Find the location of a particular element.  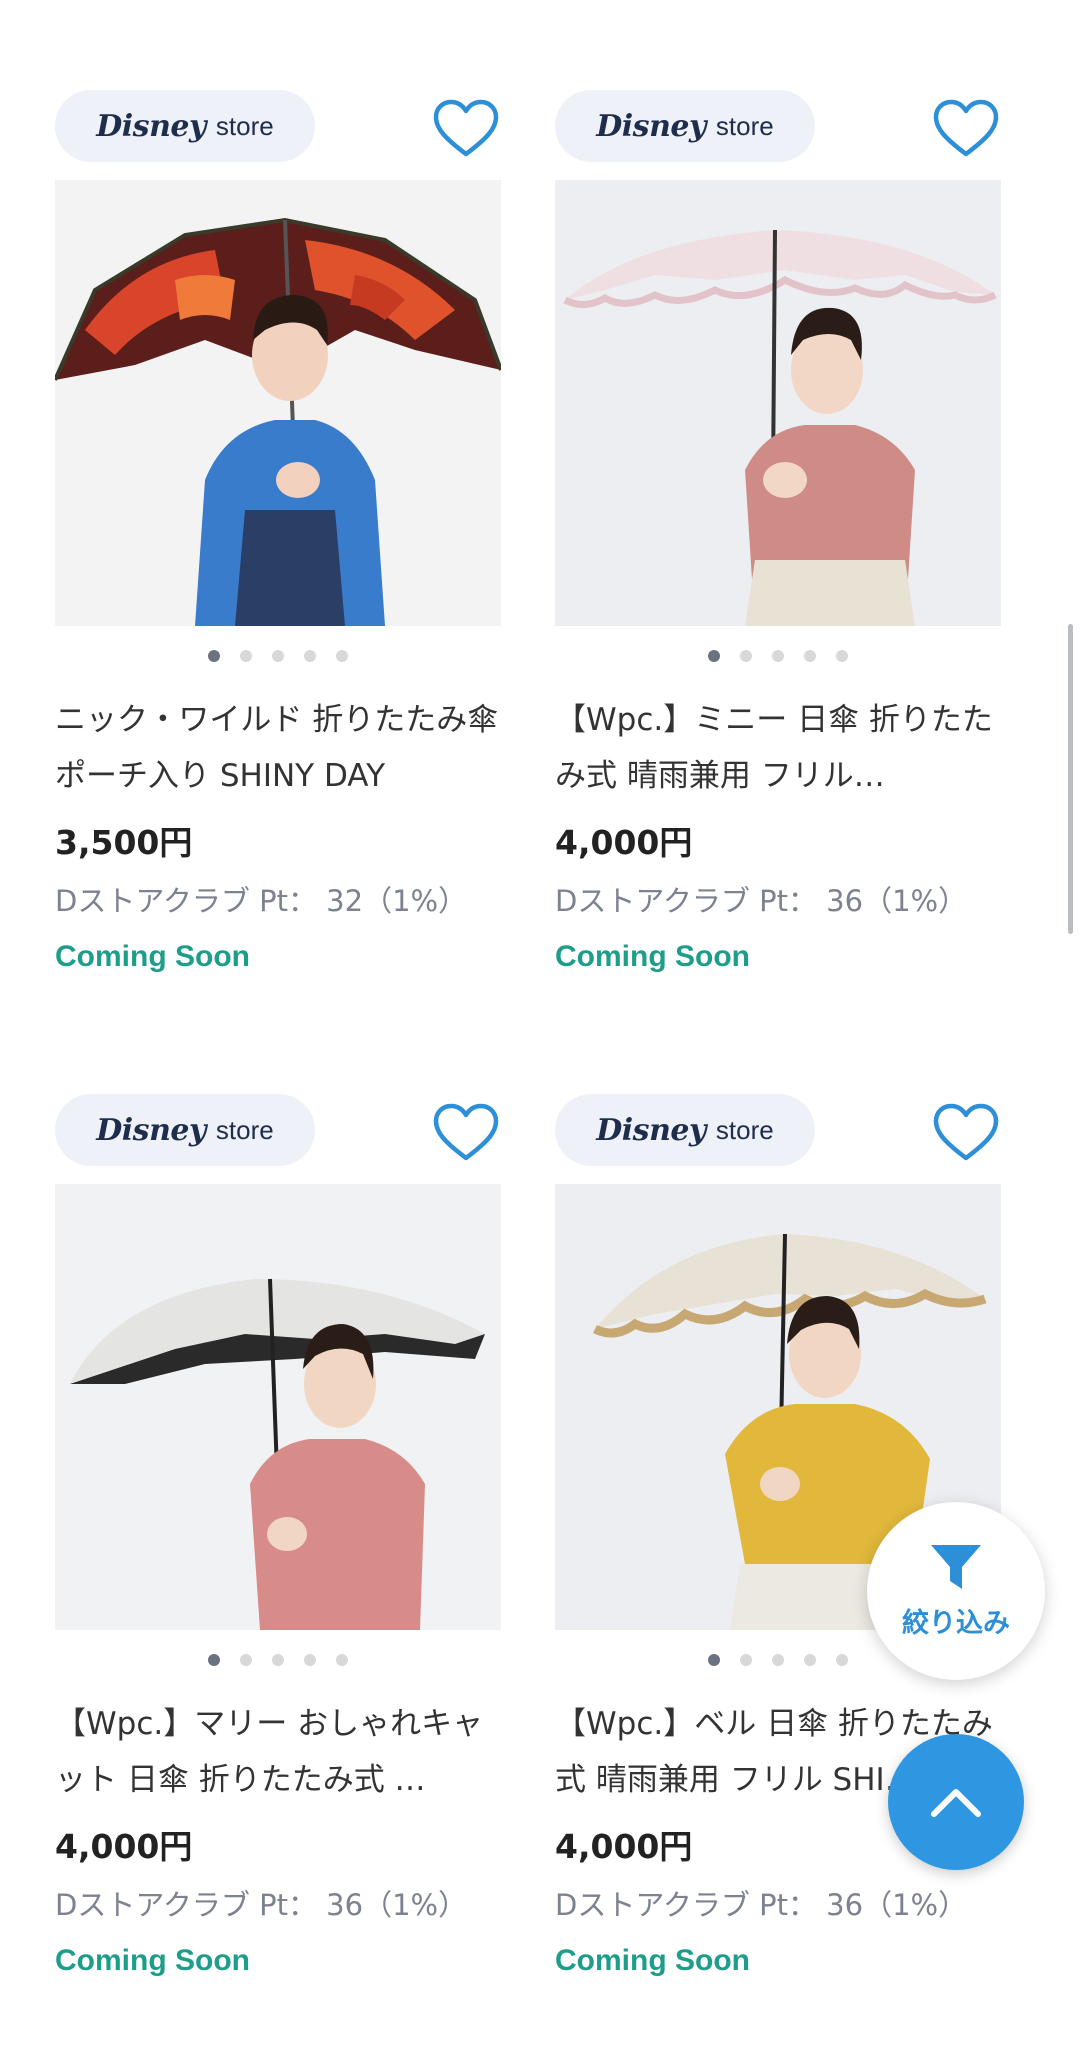

funnel-icon is located at coordinates (956, 1566).